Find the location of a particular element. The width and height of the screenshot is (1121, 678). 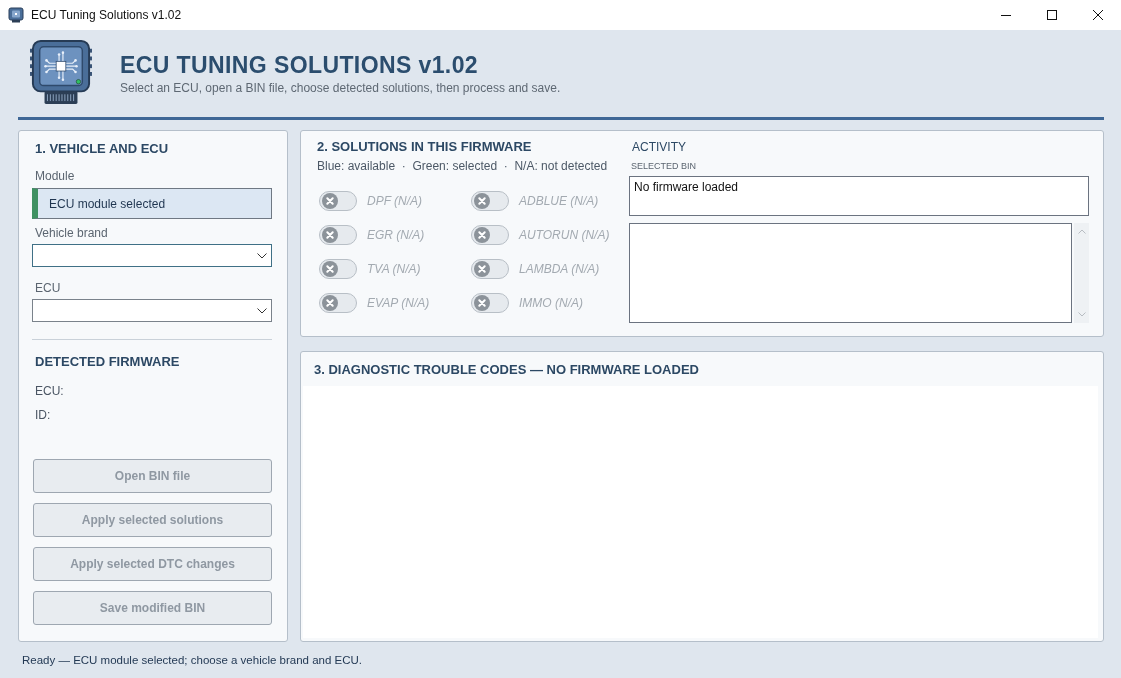

toggle-label: TVA (N/A) is located at coordinates (394, 269).